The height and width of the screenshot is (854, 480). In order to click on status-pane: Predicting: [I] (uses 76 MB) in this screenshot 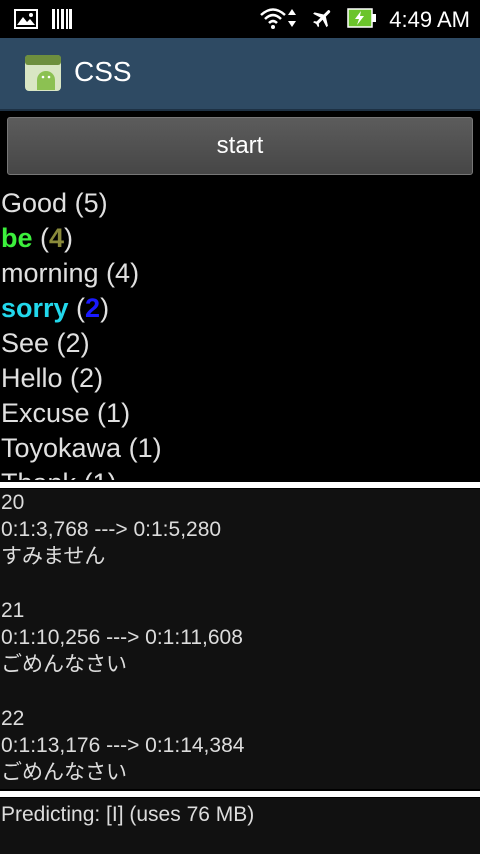, I will do `click(240, 826)`.